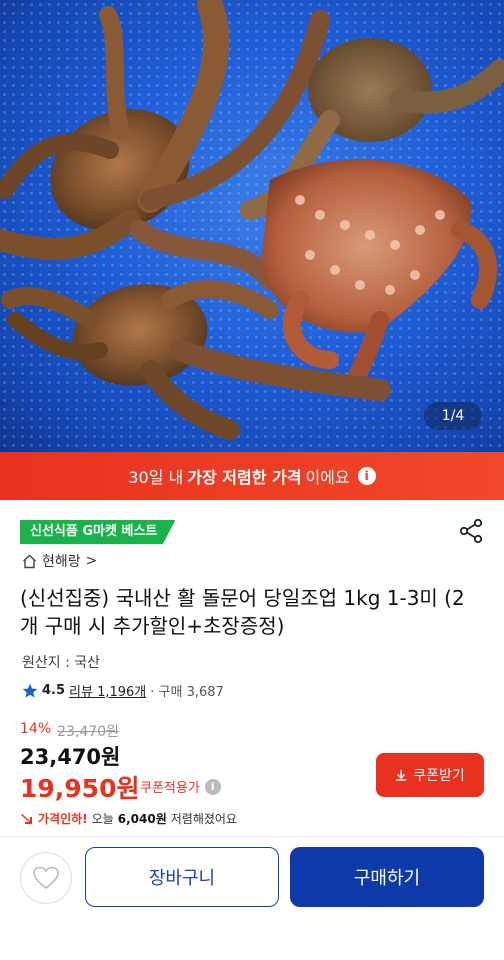 Image resolution: width=504 pixels, height=960 pixels. Describe the element at coordinates (156, 477) in the screenshot. I see `banner-text-prefix: 30일 내` at that location.